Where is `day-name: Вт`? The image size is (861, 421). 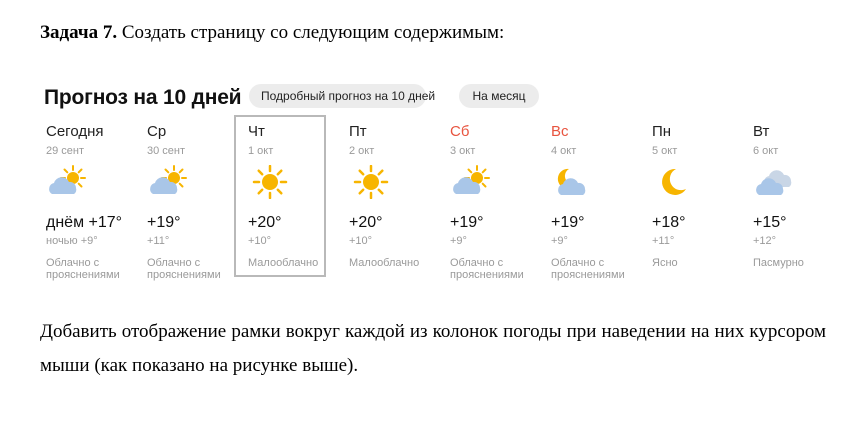 day-name: Вт is located at coordinates (761, 131).